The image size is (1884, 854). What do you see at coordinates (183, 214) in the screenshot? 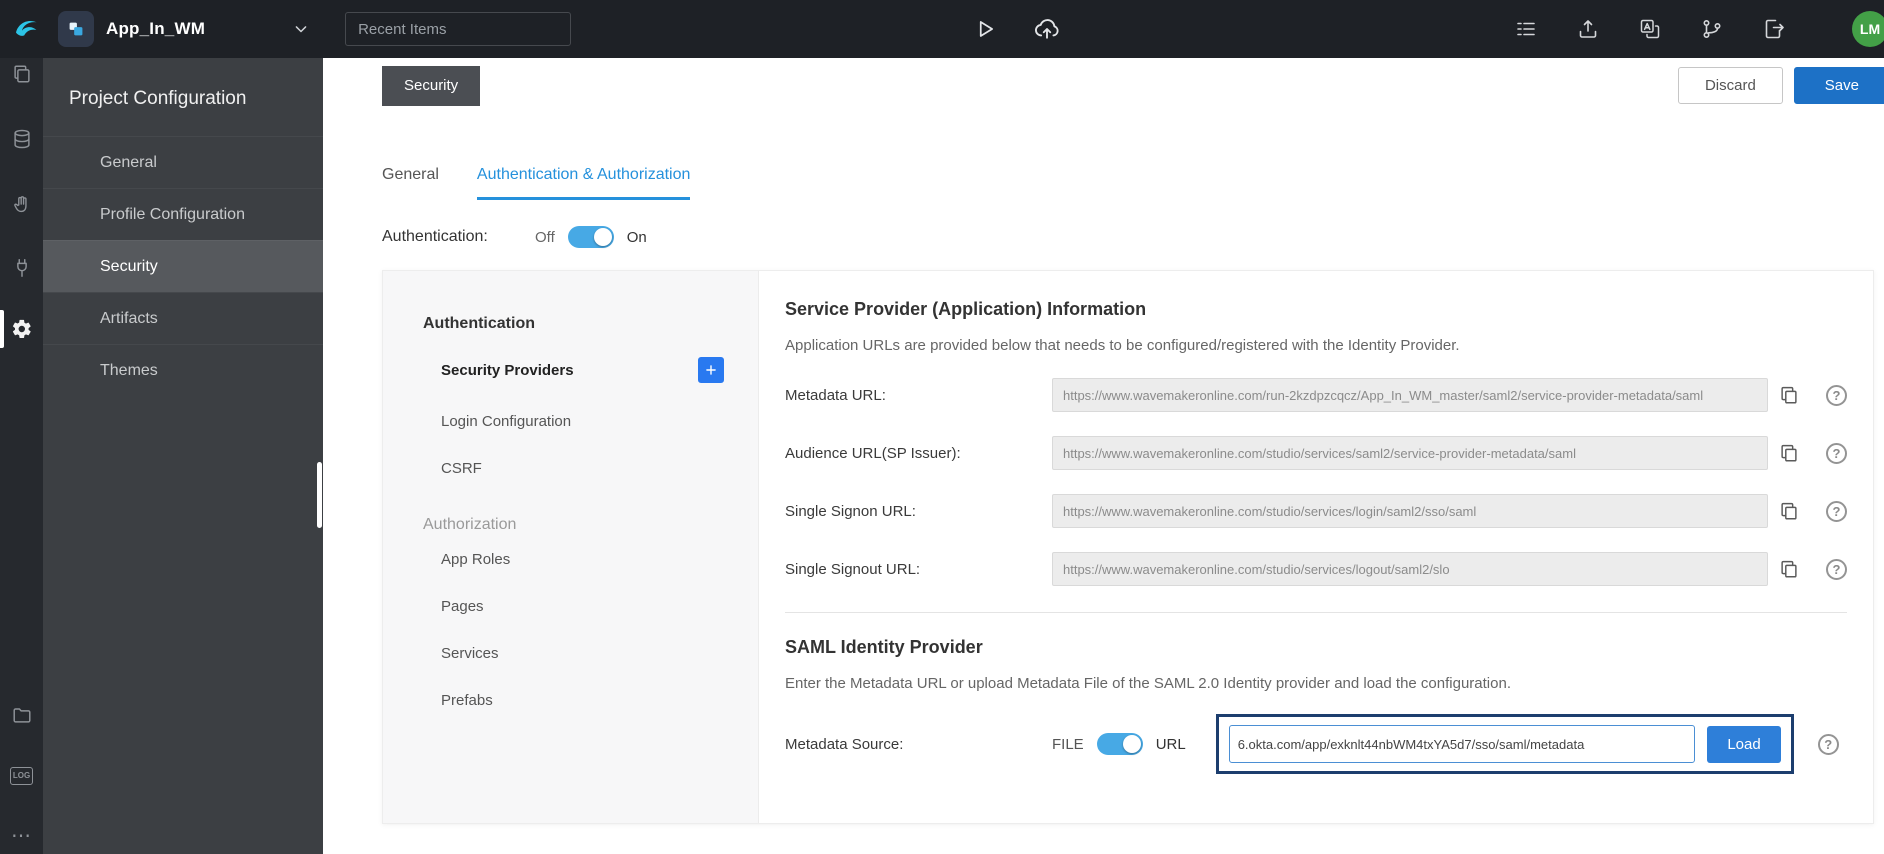
I see `sidebar-item-profile-configuration: Profile Configuration` at bounding box center [183, 214].